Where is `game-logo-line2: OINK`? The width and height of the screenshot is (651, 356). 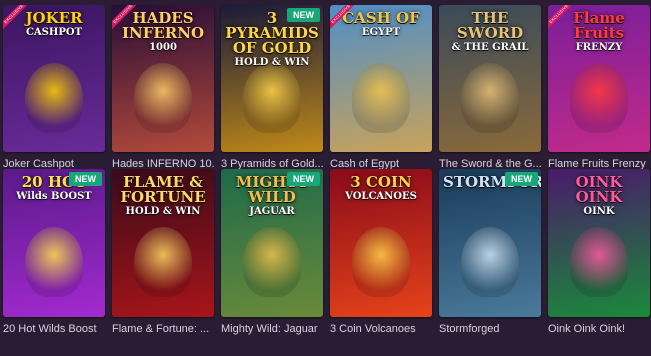
game-logo-line2: OINK is located at coordinates (599, 211).